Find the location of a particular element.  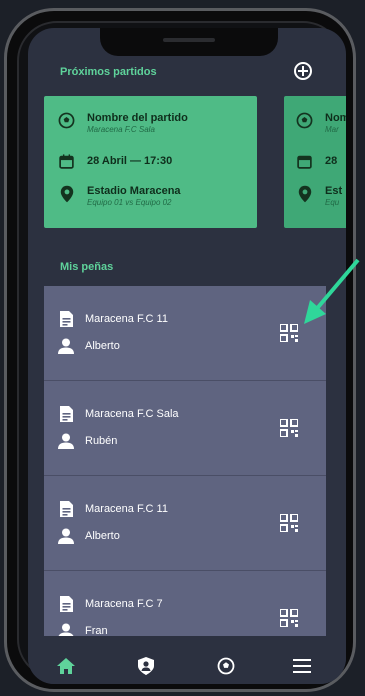

match-card: Nom Mar 28 Est Equ is located at coordinates (315, 162).